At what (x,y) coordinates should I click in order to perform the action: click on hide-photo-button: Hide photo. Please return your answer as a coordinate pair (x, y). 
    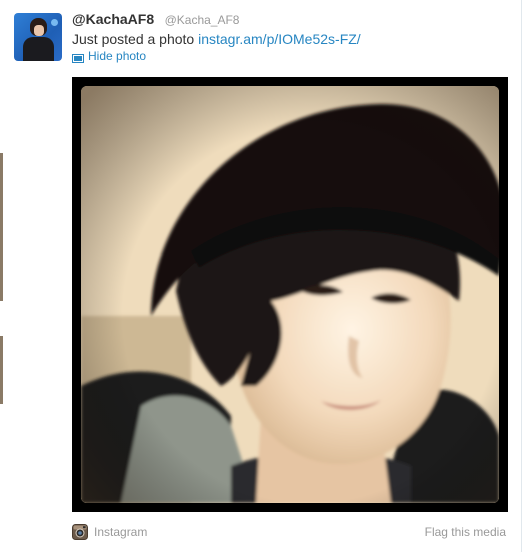
    Looking at the image, I should click on (109, 56).